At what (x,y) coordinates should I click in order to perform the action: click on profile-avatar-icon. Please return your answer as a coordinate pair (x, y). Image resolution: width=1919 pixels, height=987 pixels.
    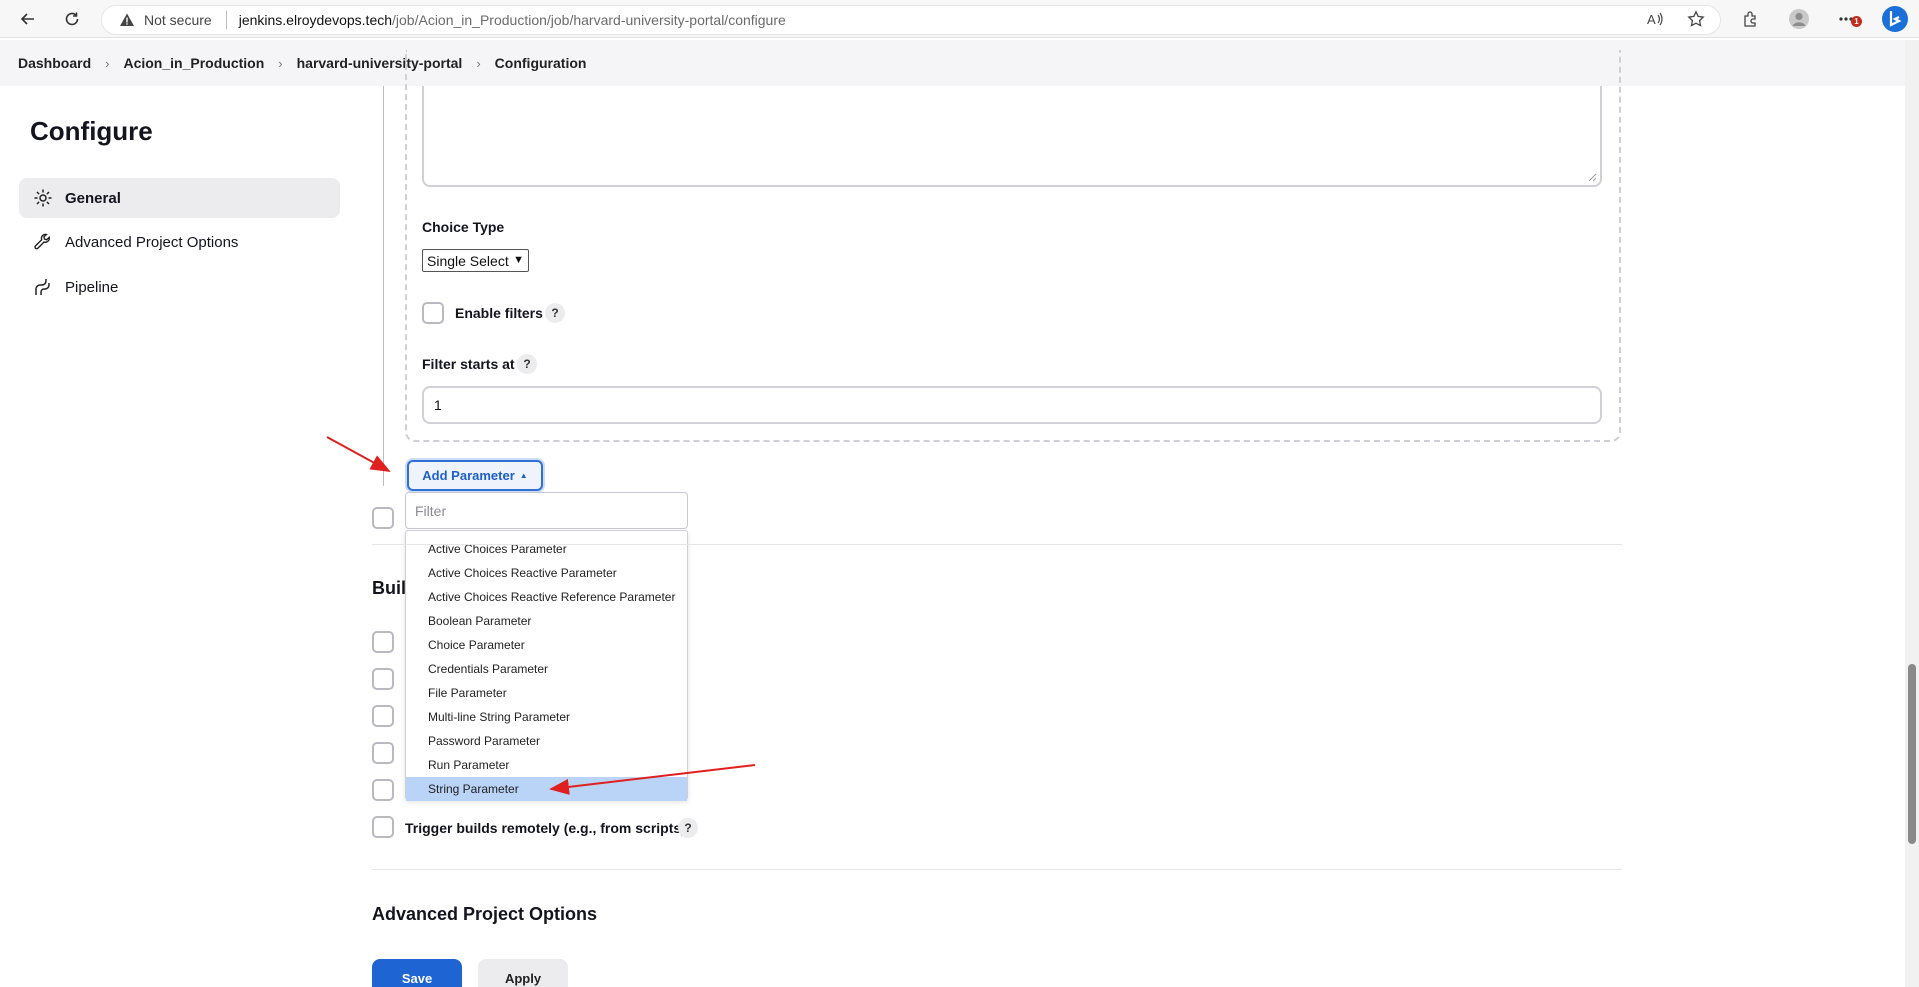
    Looking at the image, I should click on (1799, 19).